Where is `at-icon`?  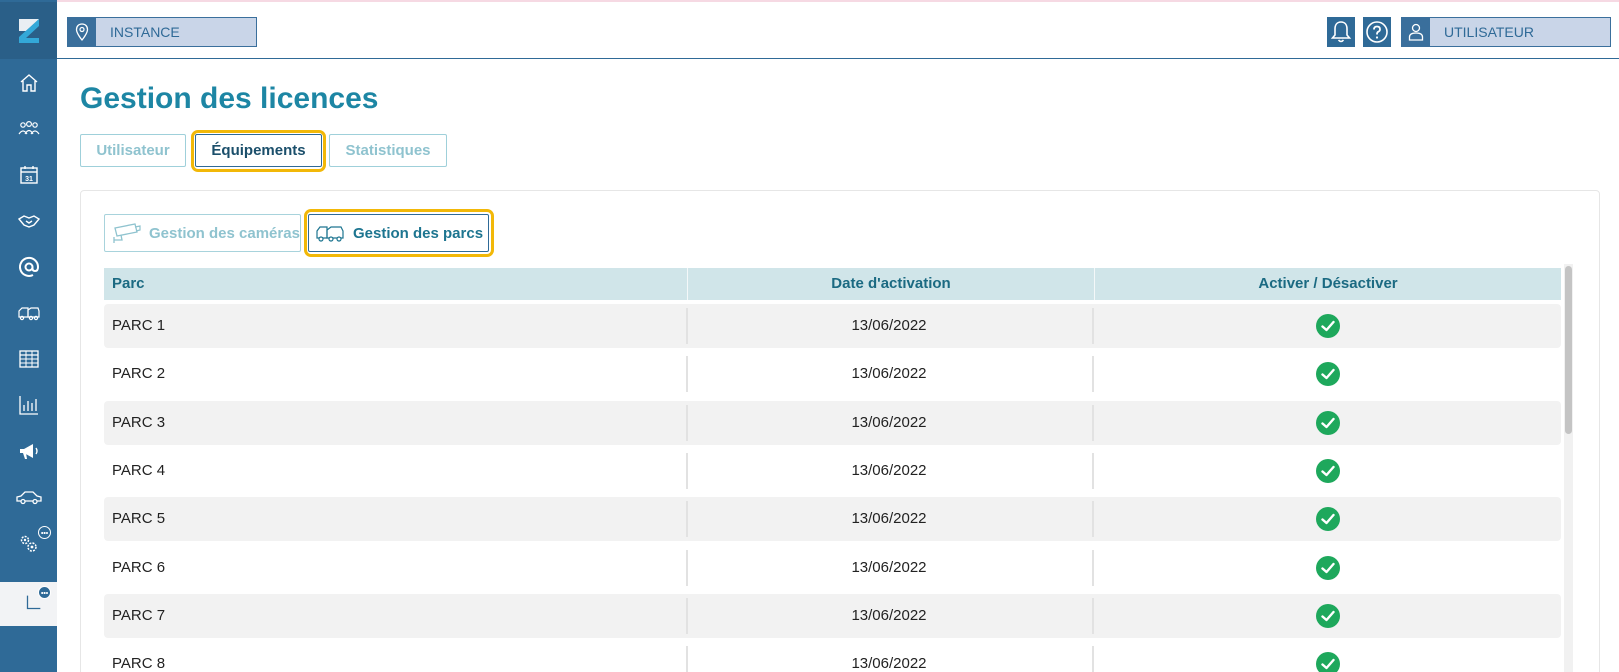 at-icon is located at coordinates (28, 266).